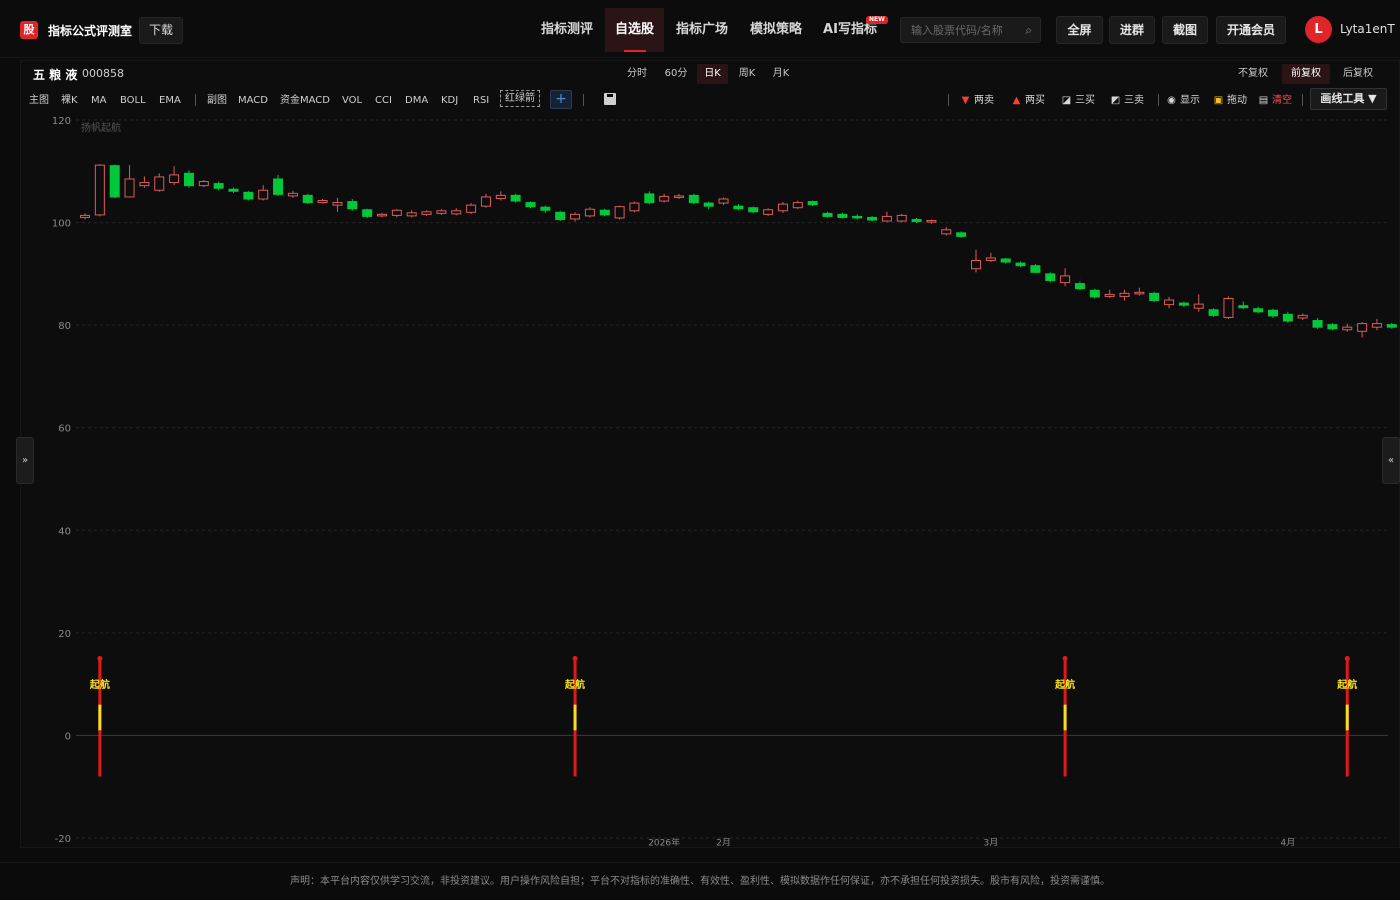  I want to click on indicator-kdj: KDJ, so click(449, 101).